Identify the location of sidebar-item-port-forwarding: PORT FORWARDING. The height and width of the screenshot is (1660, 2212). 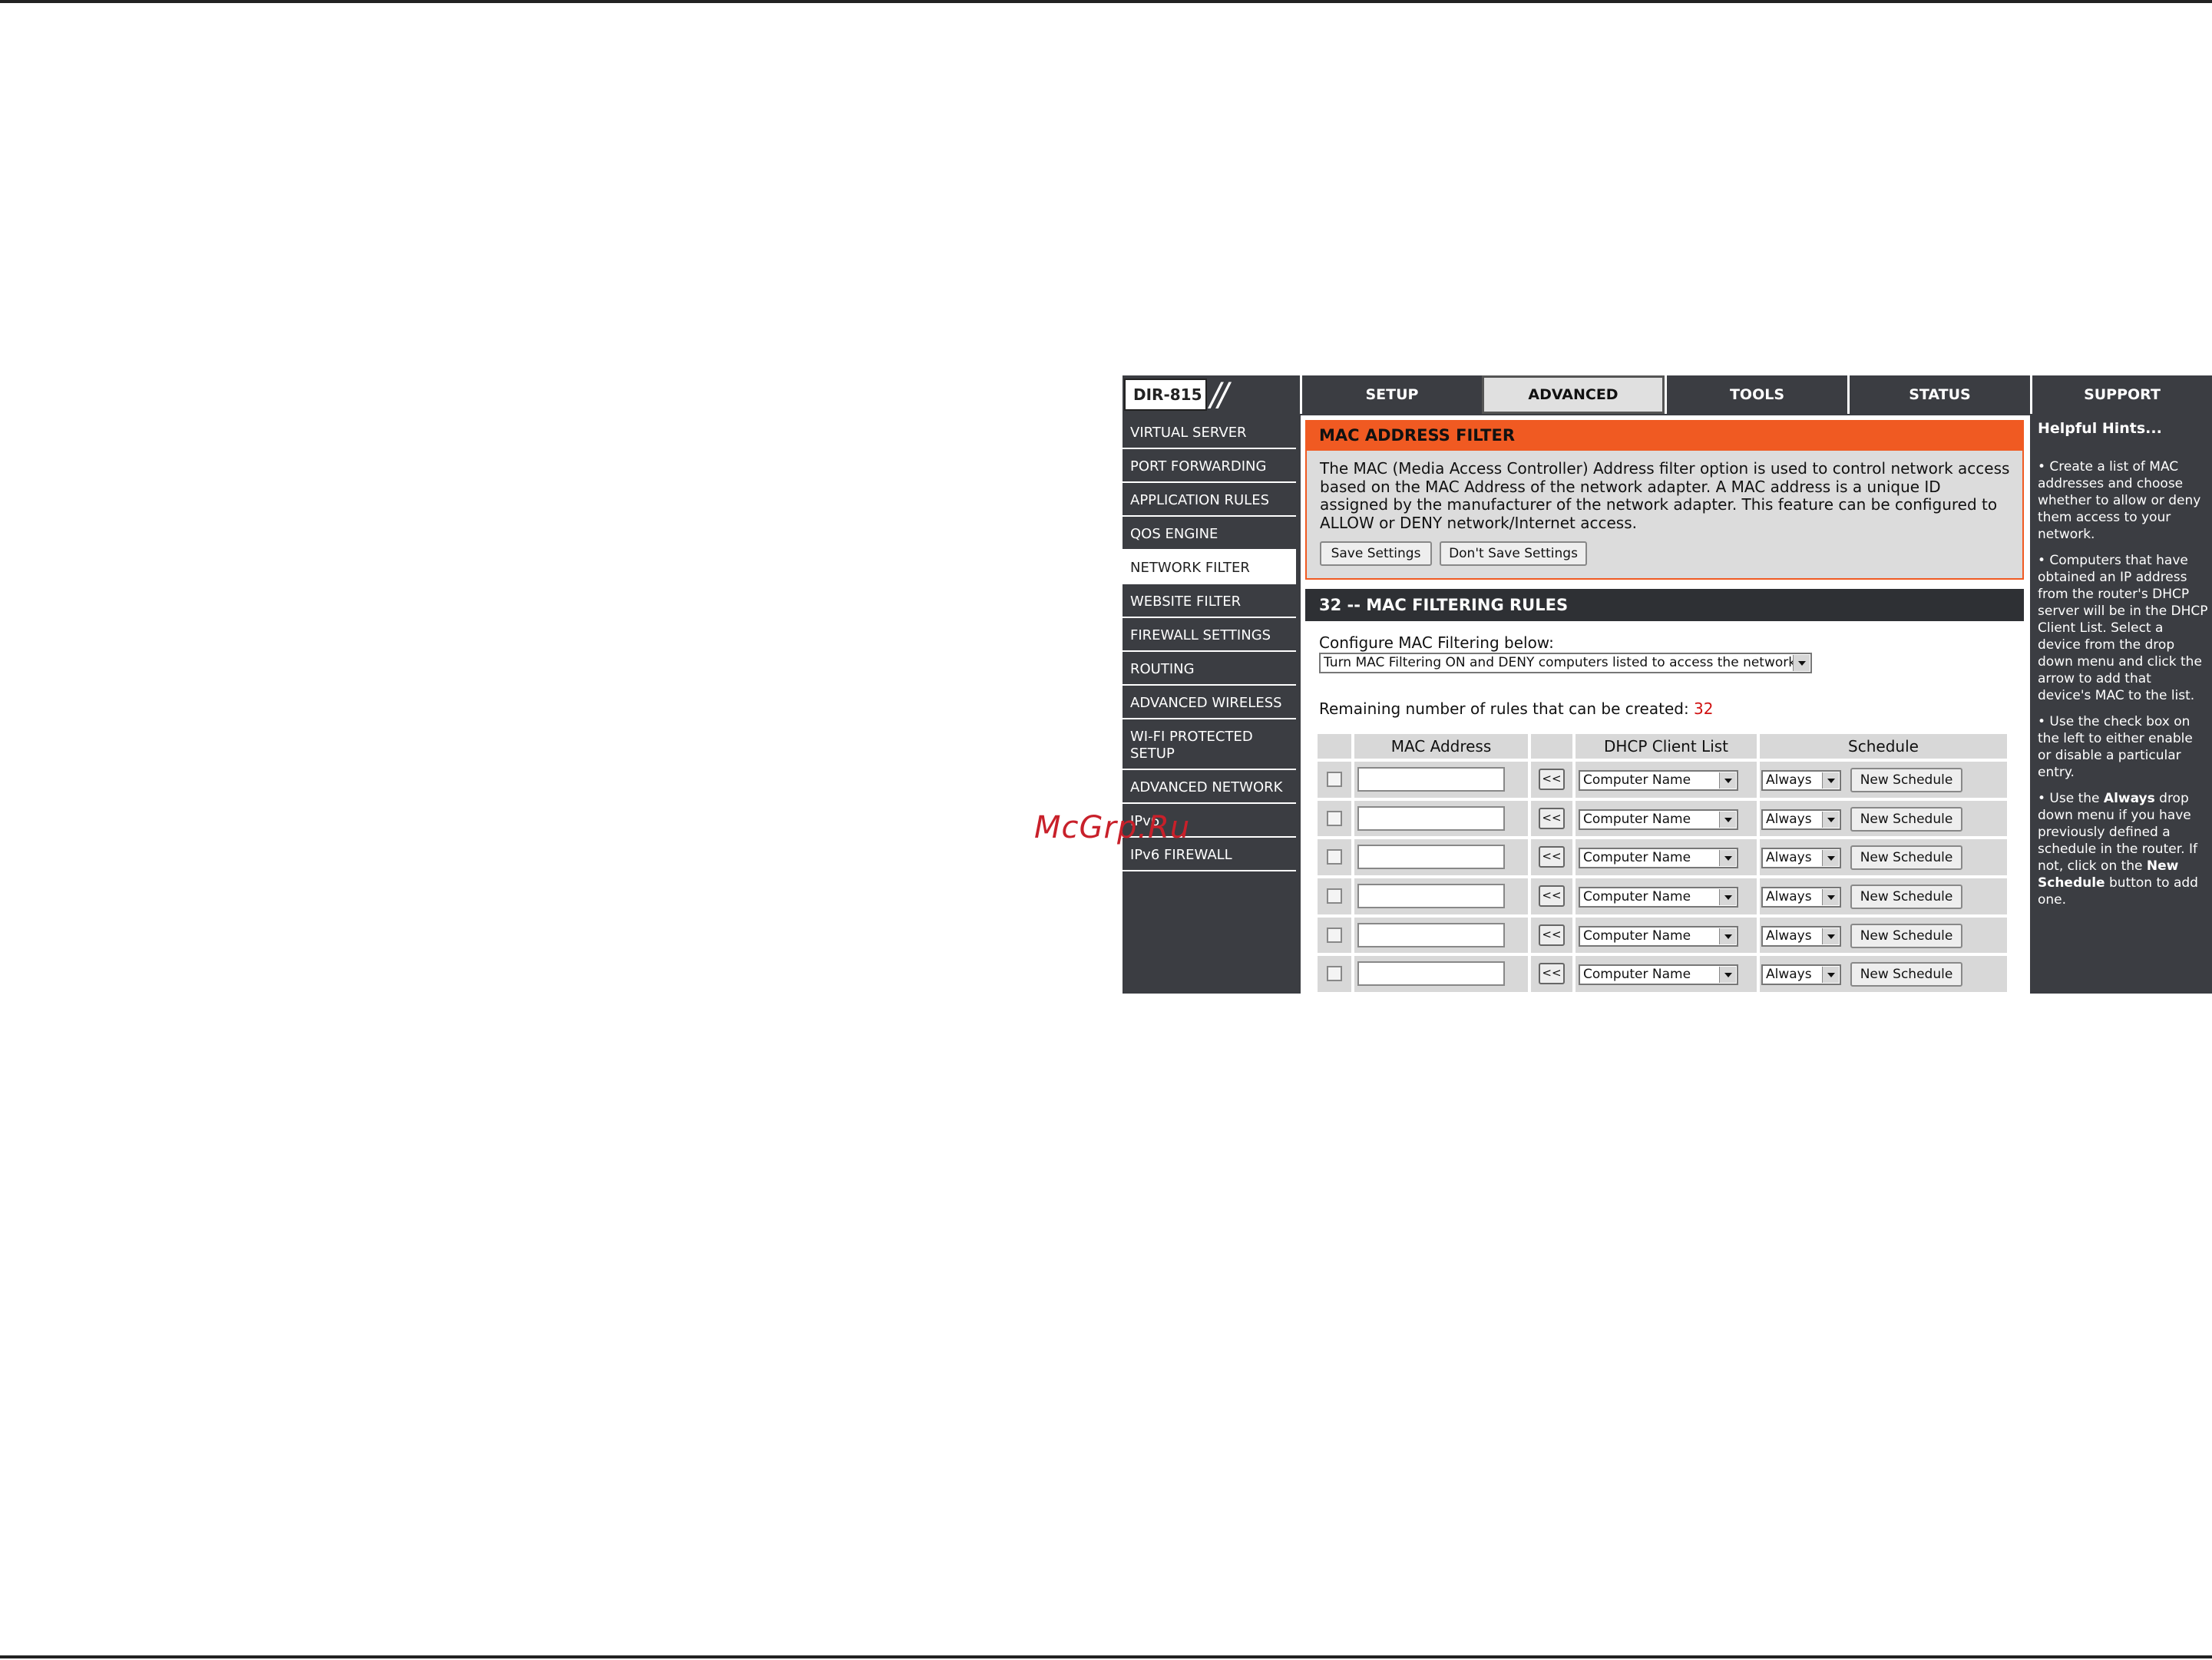
(1210, 466).